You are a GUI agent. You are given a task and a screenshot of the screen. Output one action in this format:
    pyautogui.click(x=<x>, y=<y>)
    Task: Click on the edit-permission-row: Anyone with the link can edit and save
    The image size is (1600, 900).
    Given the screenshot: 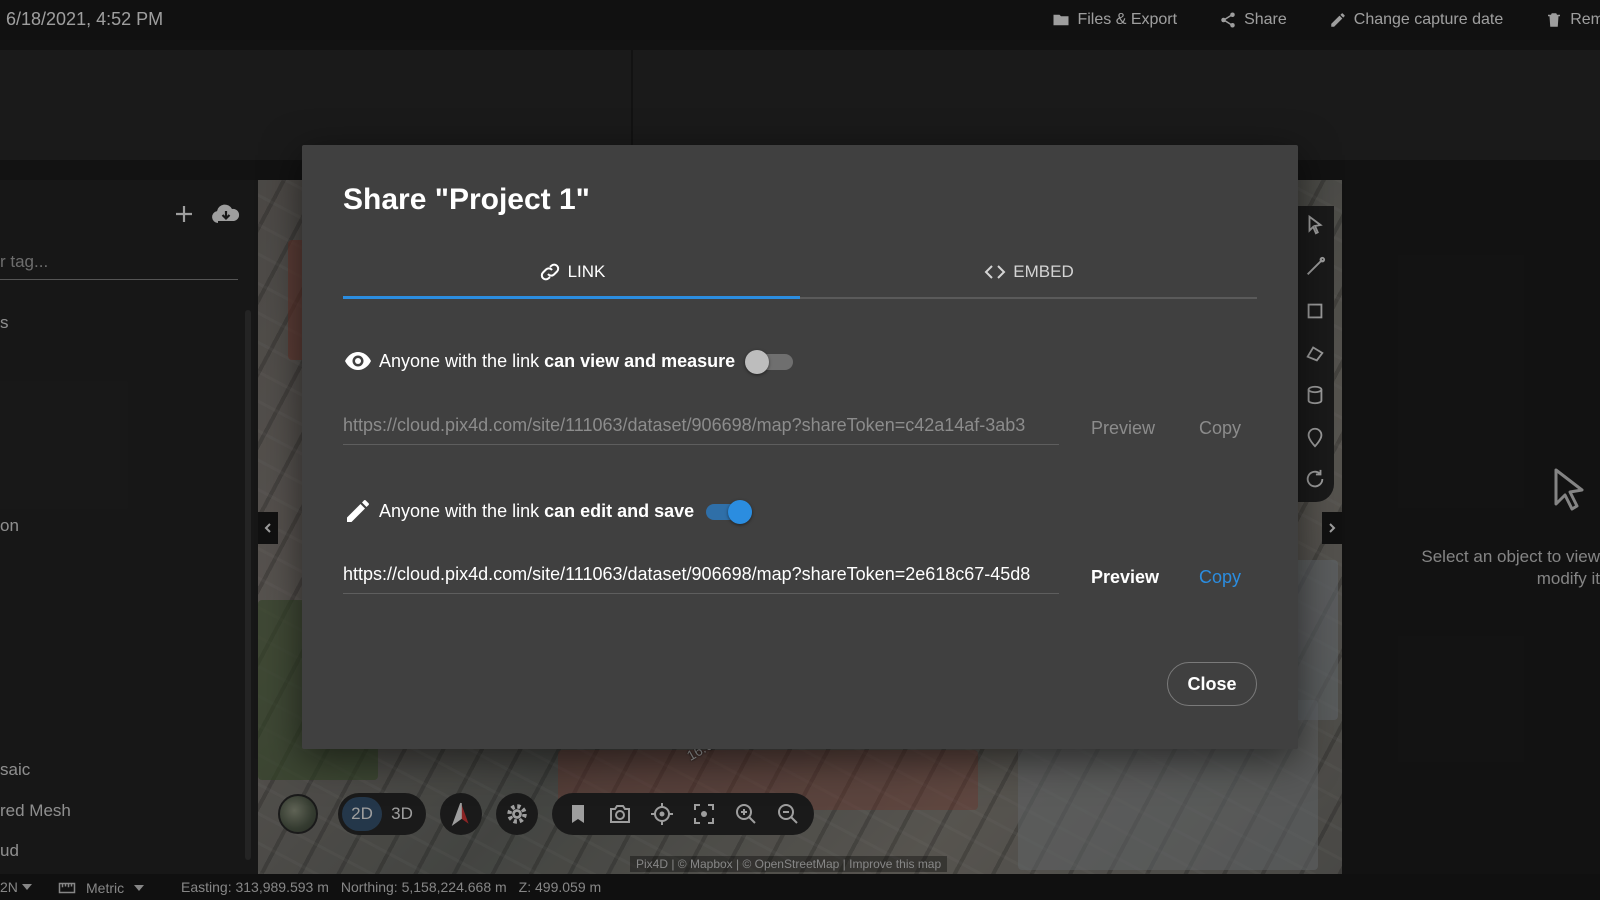 What is the action you would take?
    pyautogui.click(x=548, y=511)
    